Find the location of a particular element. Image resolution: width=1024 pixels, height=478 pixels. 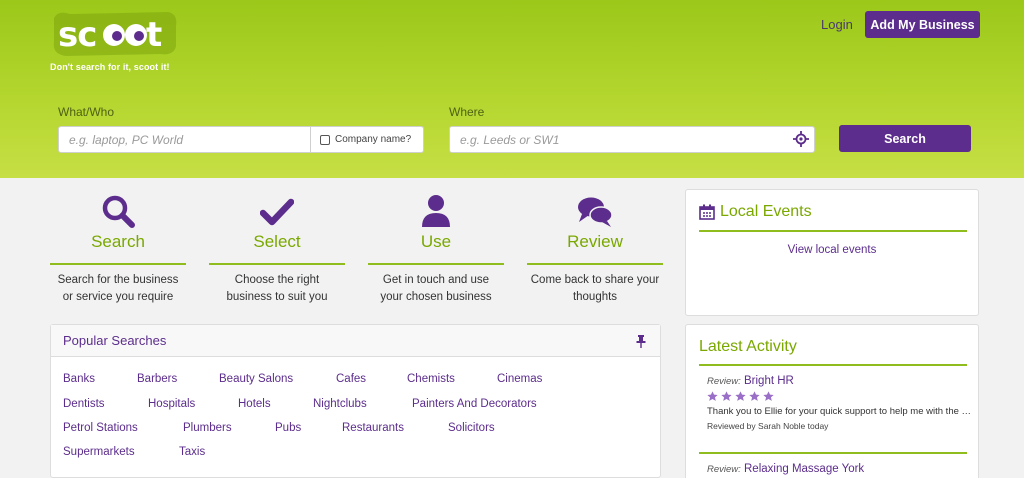

step-desc-line1: Get in touch and use is located at coordinates (436, 280).